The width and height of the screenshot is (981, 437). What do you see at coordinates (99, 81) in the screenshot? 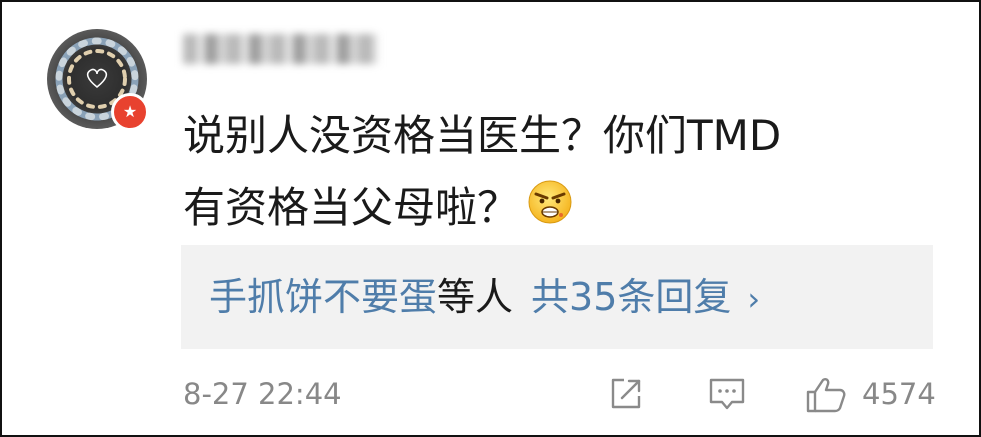
I see `avatar: ★` at bounding box center [99, 81].